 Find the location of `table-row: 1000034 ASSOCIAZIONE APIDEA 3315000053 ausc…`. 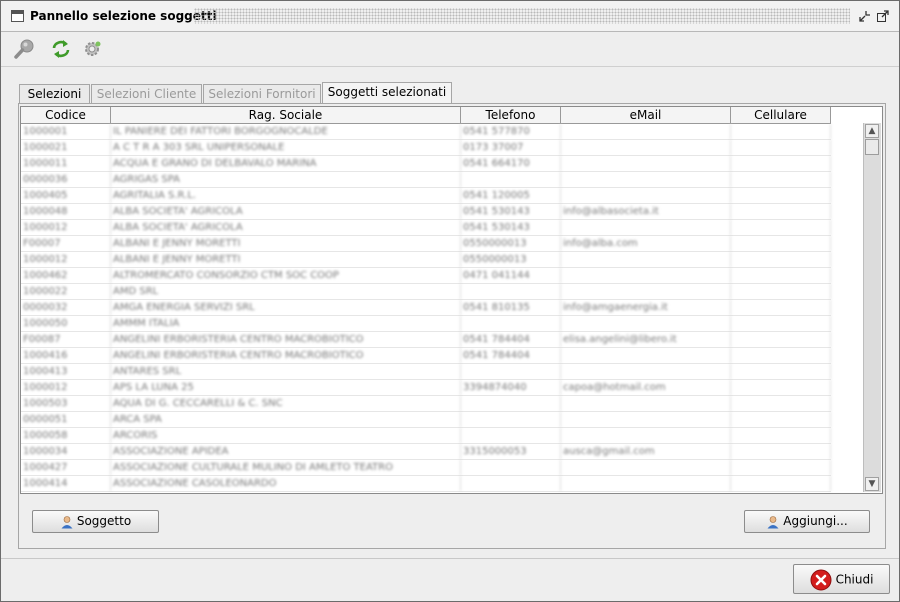

table-row: 1000034 ASSOCIAZIONE APIDEA 3315000053 ausc… is located at coordinates (426, 452).